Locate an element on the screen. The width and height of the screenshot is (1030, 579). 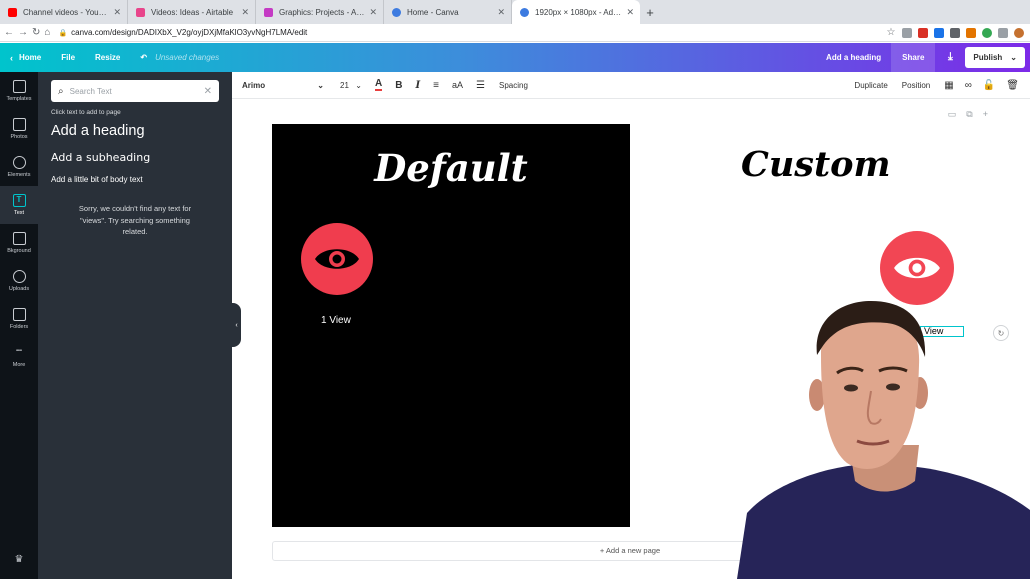
align-center-icon: ≡ is located at coordinates (436, 85).